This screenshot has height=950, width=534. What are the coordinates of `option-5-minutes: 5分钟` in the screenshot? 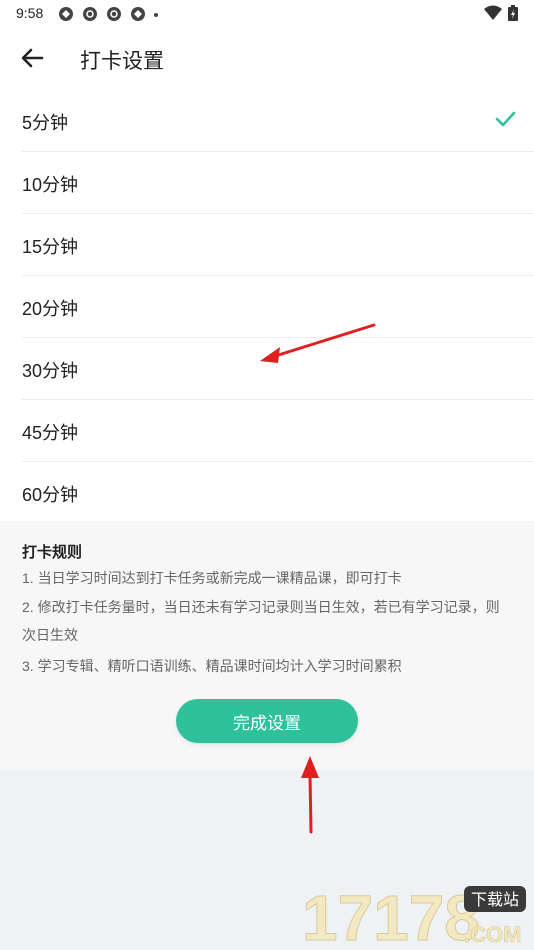 It's located at (278, 121).